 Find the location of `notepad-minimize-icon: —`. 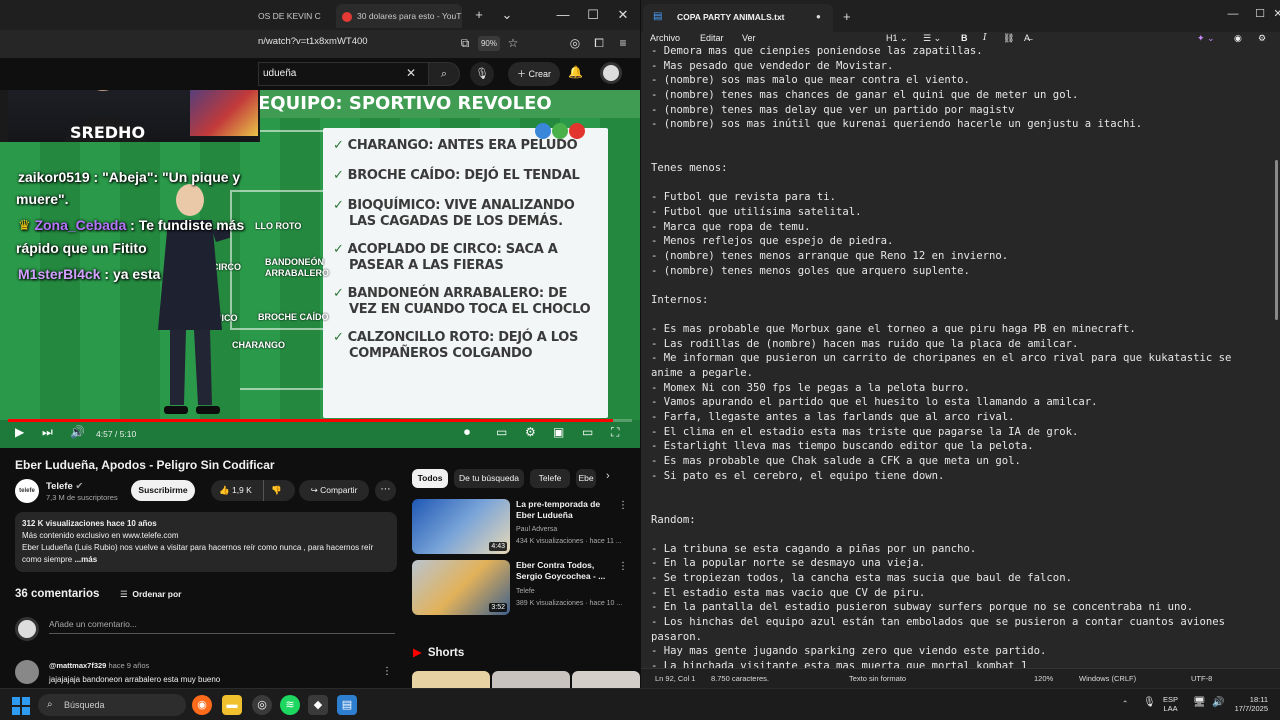

notepad-minimize-icon: — is located at coordinates (1233, 14).